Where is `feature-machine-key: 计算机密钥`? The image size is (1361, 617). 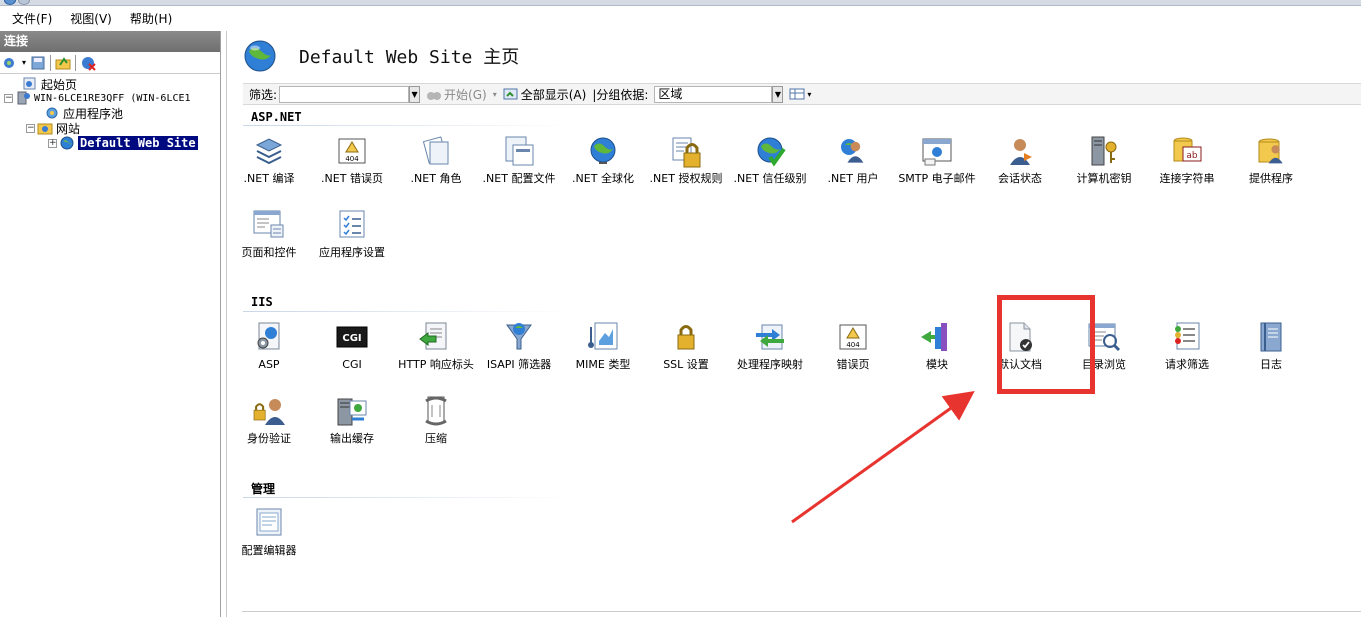
feature-machine-key: 计算机密钥 is located at coordinates (1104, 159).